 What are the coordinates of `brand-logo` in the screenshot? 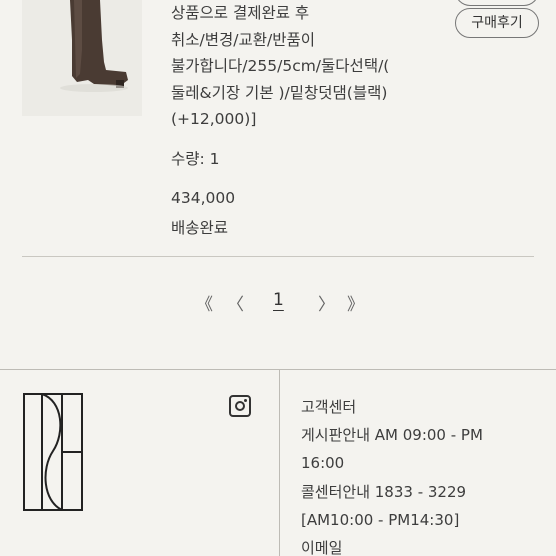 It's located at (53, 452).